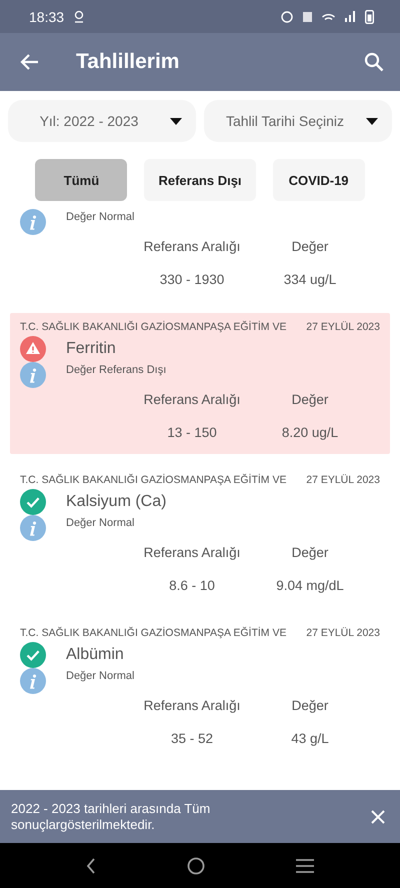 This screenshot has height=888, width=400. What do you see at coordinates (374, 62) in the screenshot?
I see `search-button` at bounding box center [374, 62].